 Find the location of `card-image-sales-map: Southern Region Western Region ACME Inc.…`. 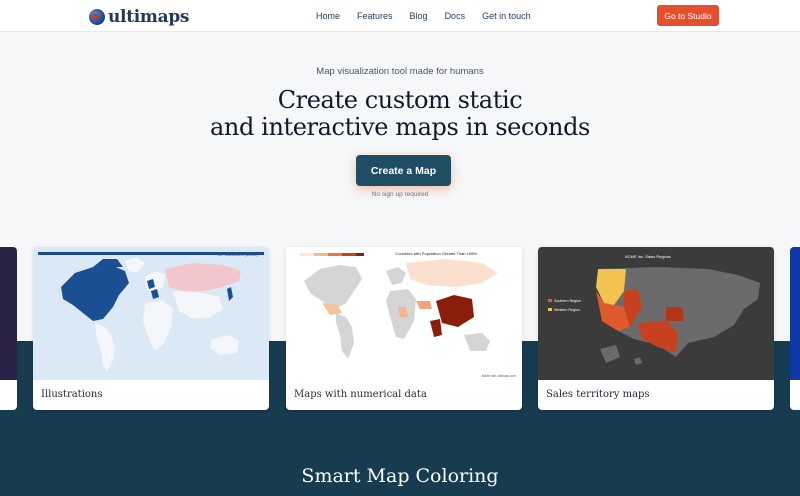

card-image-sales-map: Southern Region Western Region ACME Inc.… is located at coordinates (656, 313).